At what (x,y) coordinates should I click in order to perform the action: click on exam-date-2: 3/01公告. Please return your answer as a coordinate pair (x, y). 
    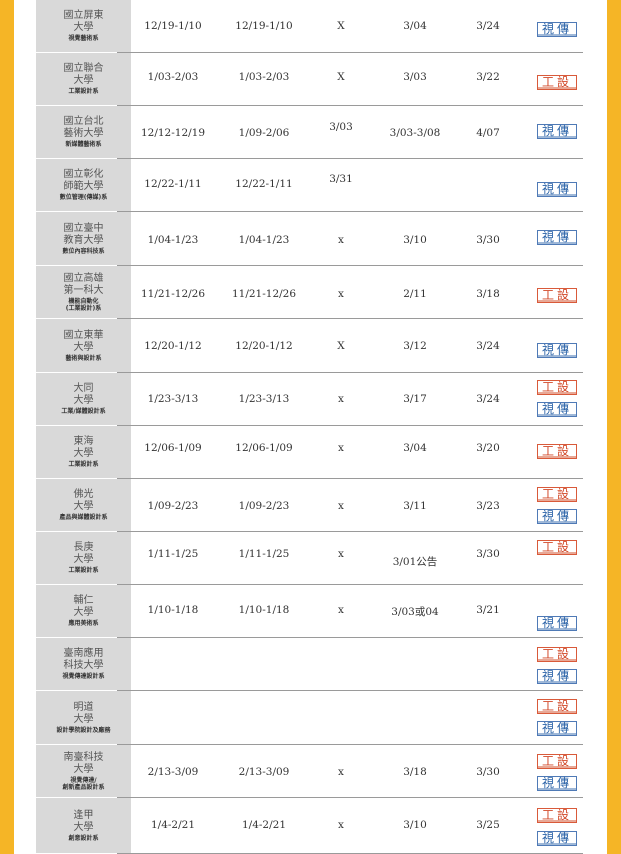
    Looking at the image, I should click on (415, 562).